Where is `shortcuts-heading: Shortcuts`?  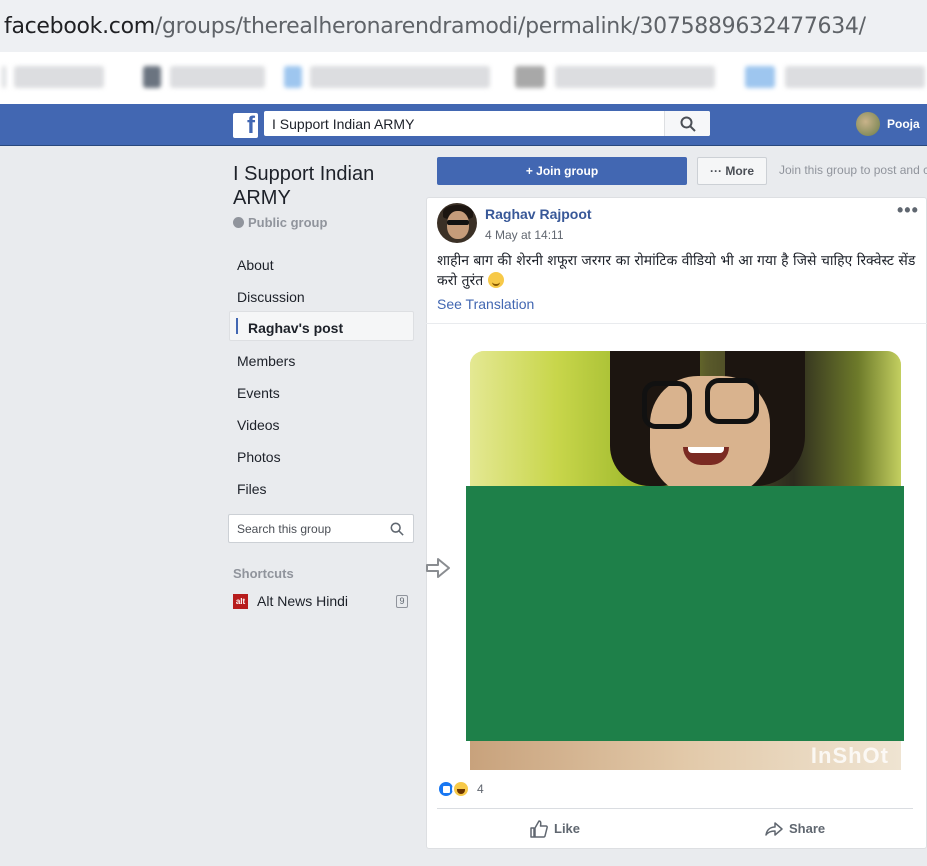 shortcuts-heading: Shortcuts is located at coordinates (263, 573).